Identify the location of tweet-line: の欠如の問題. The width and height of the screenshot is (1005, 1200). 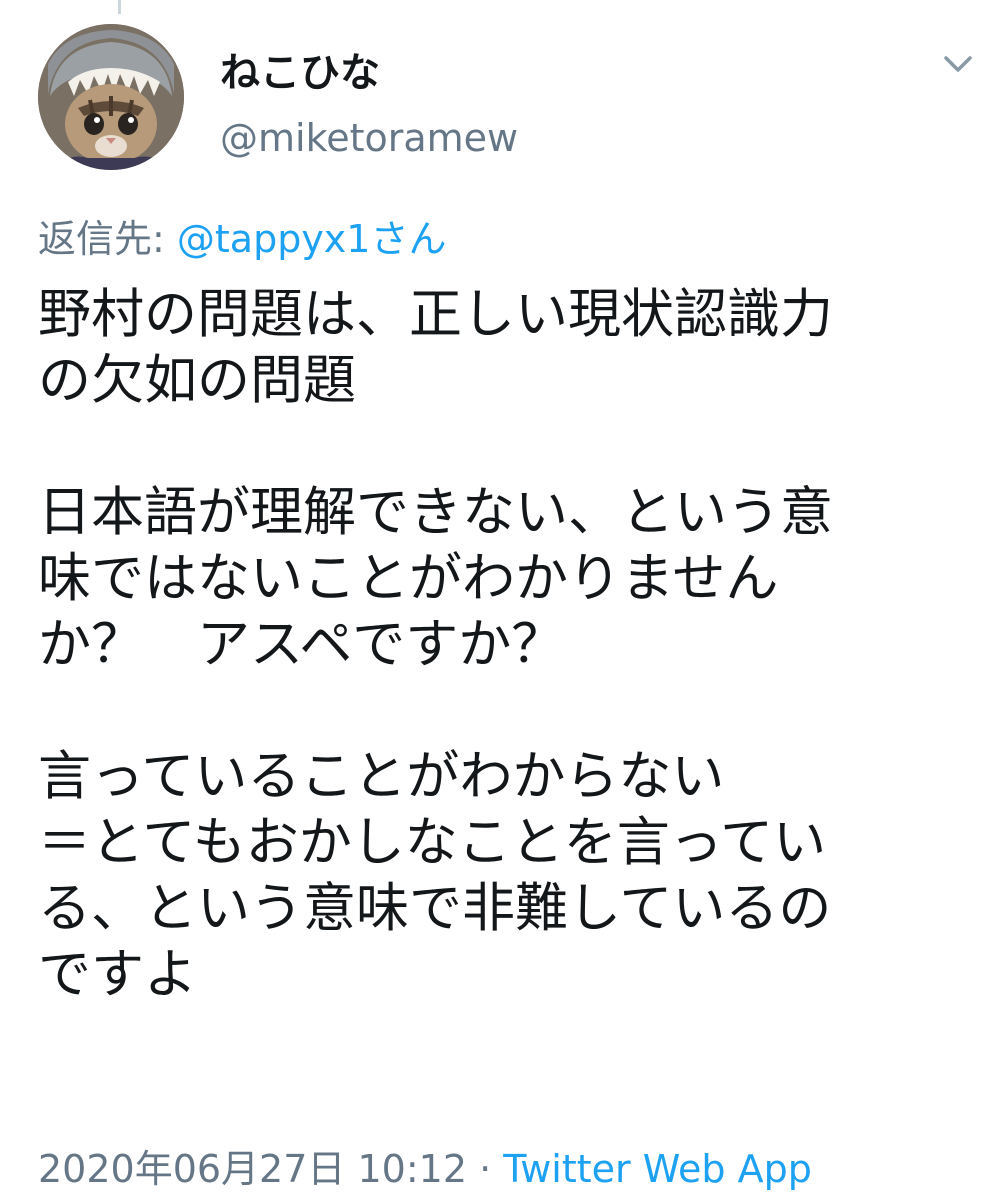
(197, 380).